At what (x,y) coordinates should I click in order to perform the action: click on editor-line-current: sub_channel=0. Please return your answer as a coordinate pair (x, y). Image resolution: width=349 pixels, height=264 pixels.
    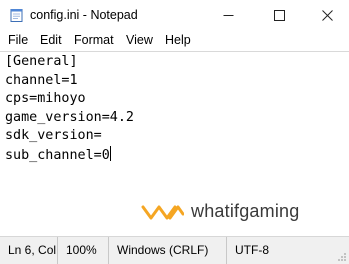
    Looking at the image, I should click on (69, 155).